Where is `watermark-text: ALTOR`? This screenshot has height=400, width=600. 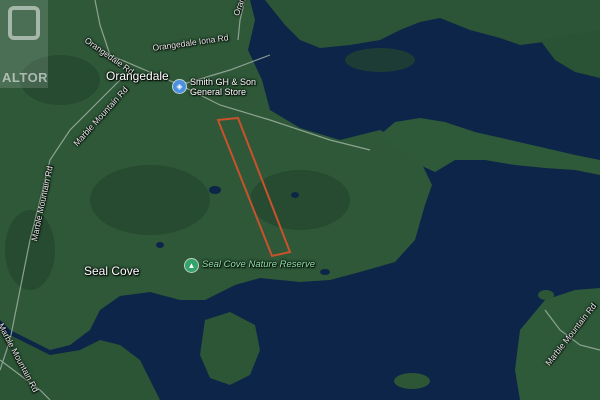
watermark-text: ALTOR is located at coordinates (25, 77).